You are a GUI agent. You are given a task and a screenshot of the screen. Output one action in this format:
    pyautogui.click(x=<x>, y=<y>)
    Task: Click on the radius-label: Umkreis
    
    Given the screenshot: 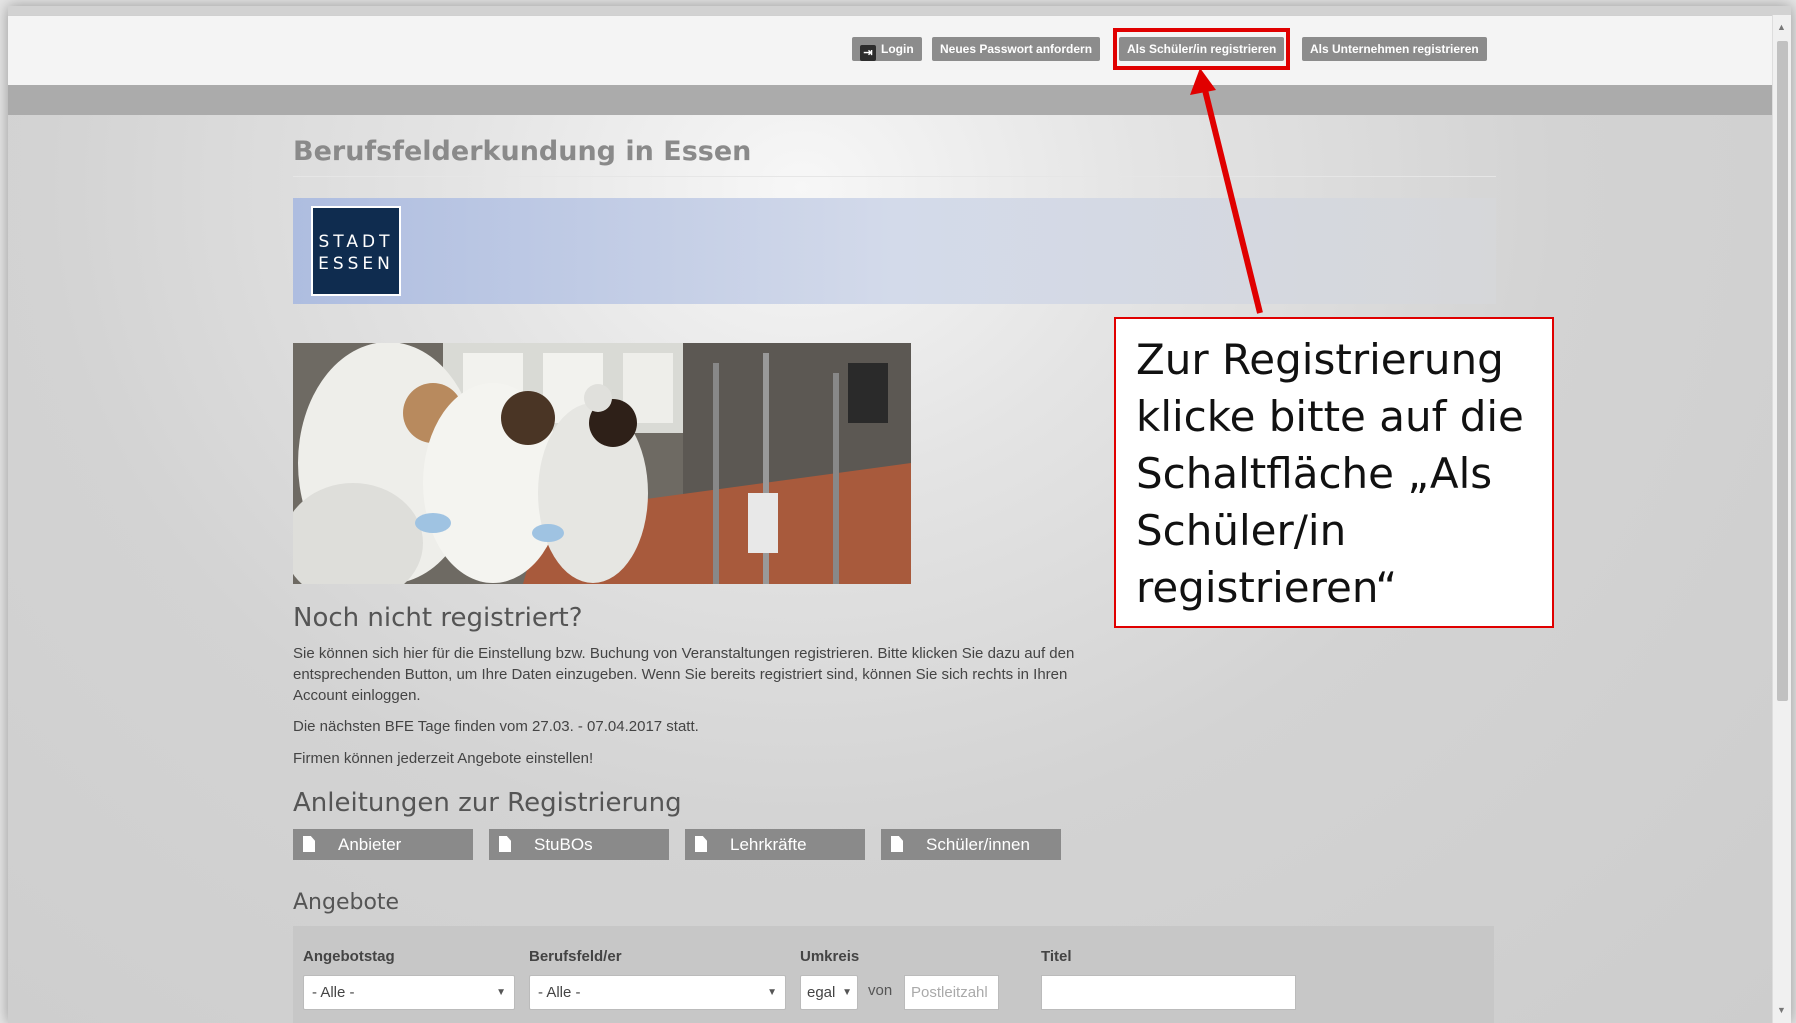 What is the action you would take?
    pyautogui.click(x=830, y=956)
    